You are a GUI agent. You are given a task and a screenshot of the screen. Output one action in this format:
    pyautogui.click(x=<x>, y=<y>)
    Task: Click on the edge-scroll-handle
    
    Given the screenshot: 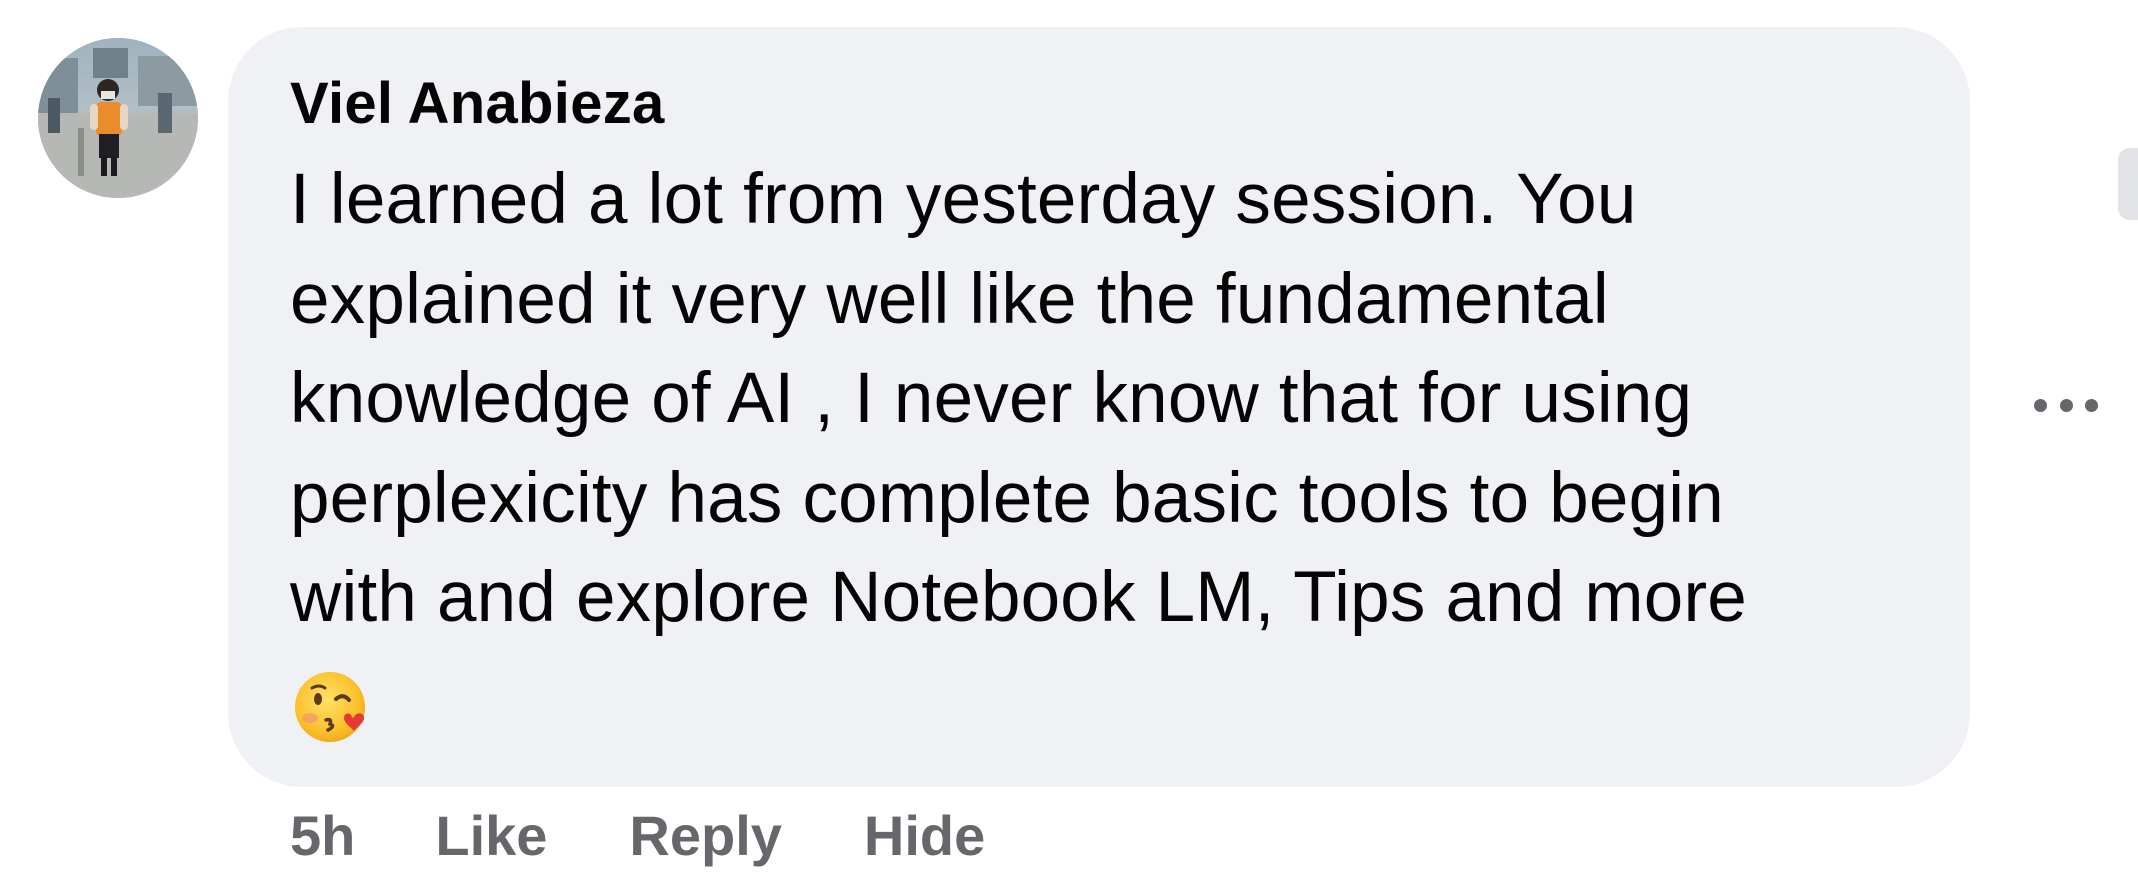 What is the action you would take?
    pyautogui.click(x=2128, y=184)
    